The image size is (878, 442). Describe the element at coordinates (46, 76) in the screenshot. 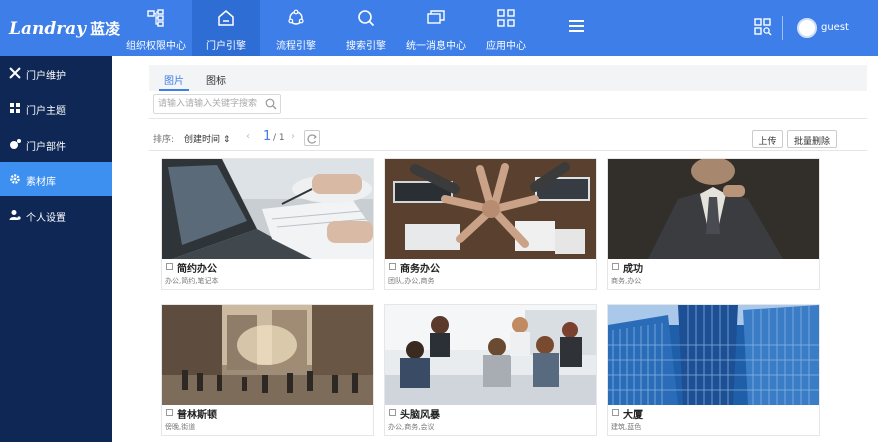

I see `sidebar-item-label: 门户维护` at that location.